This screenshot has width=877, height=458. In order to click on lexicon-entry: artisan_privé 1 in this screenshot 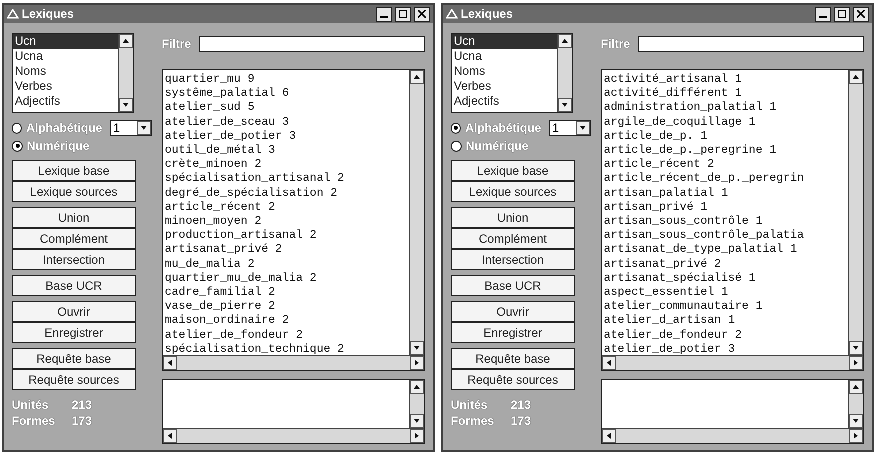, I will do `click(725, 208)`.